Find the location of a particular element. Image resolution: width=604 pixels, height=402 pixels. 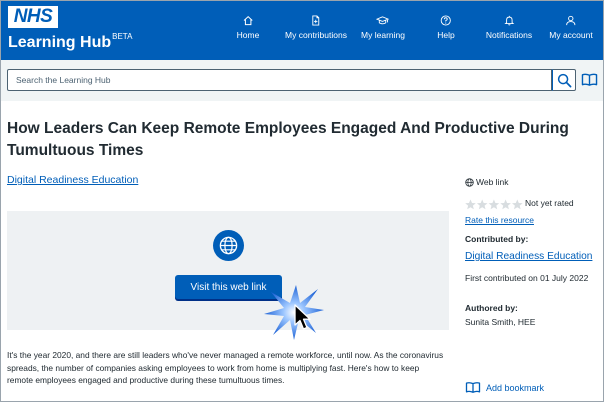

nav-my-learning-label: My learning is located at coordinates (383, 35).